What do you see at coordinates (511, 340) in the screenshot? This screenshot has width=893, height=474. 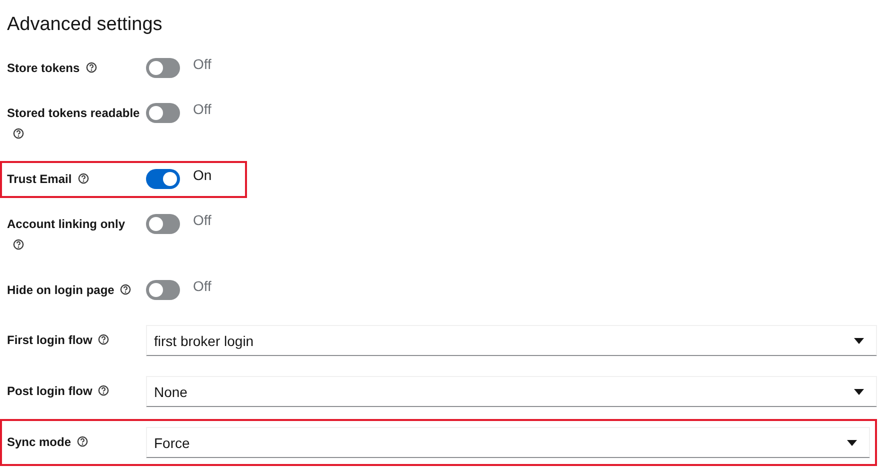 I see `select-field: first broker login` at bounding box center [511, 340].